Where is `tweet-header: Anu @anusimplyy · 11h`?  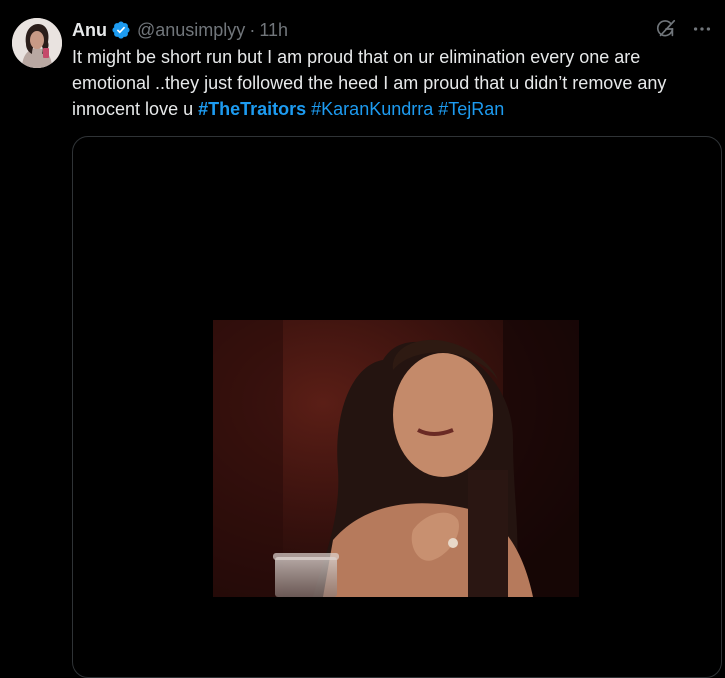
tweet-header: Anu @anusimplyy · 11h is located at coordinates (180, 30).